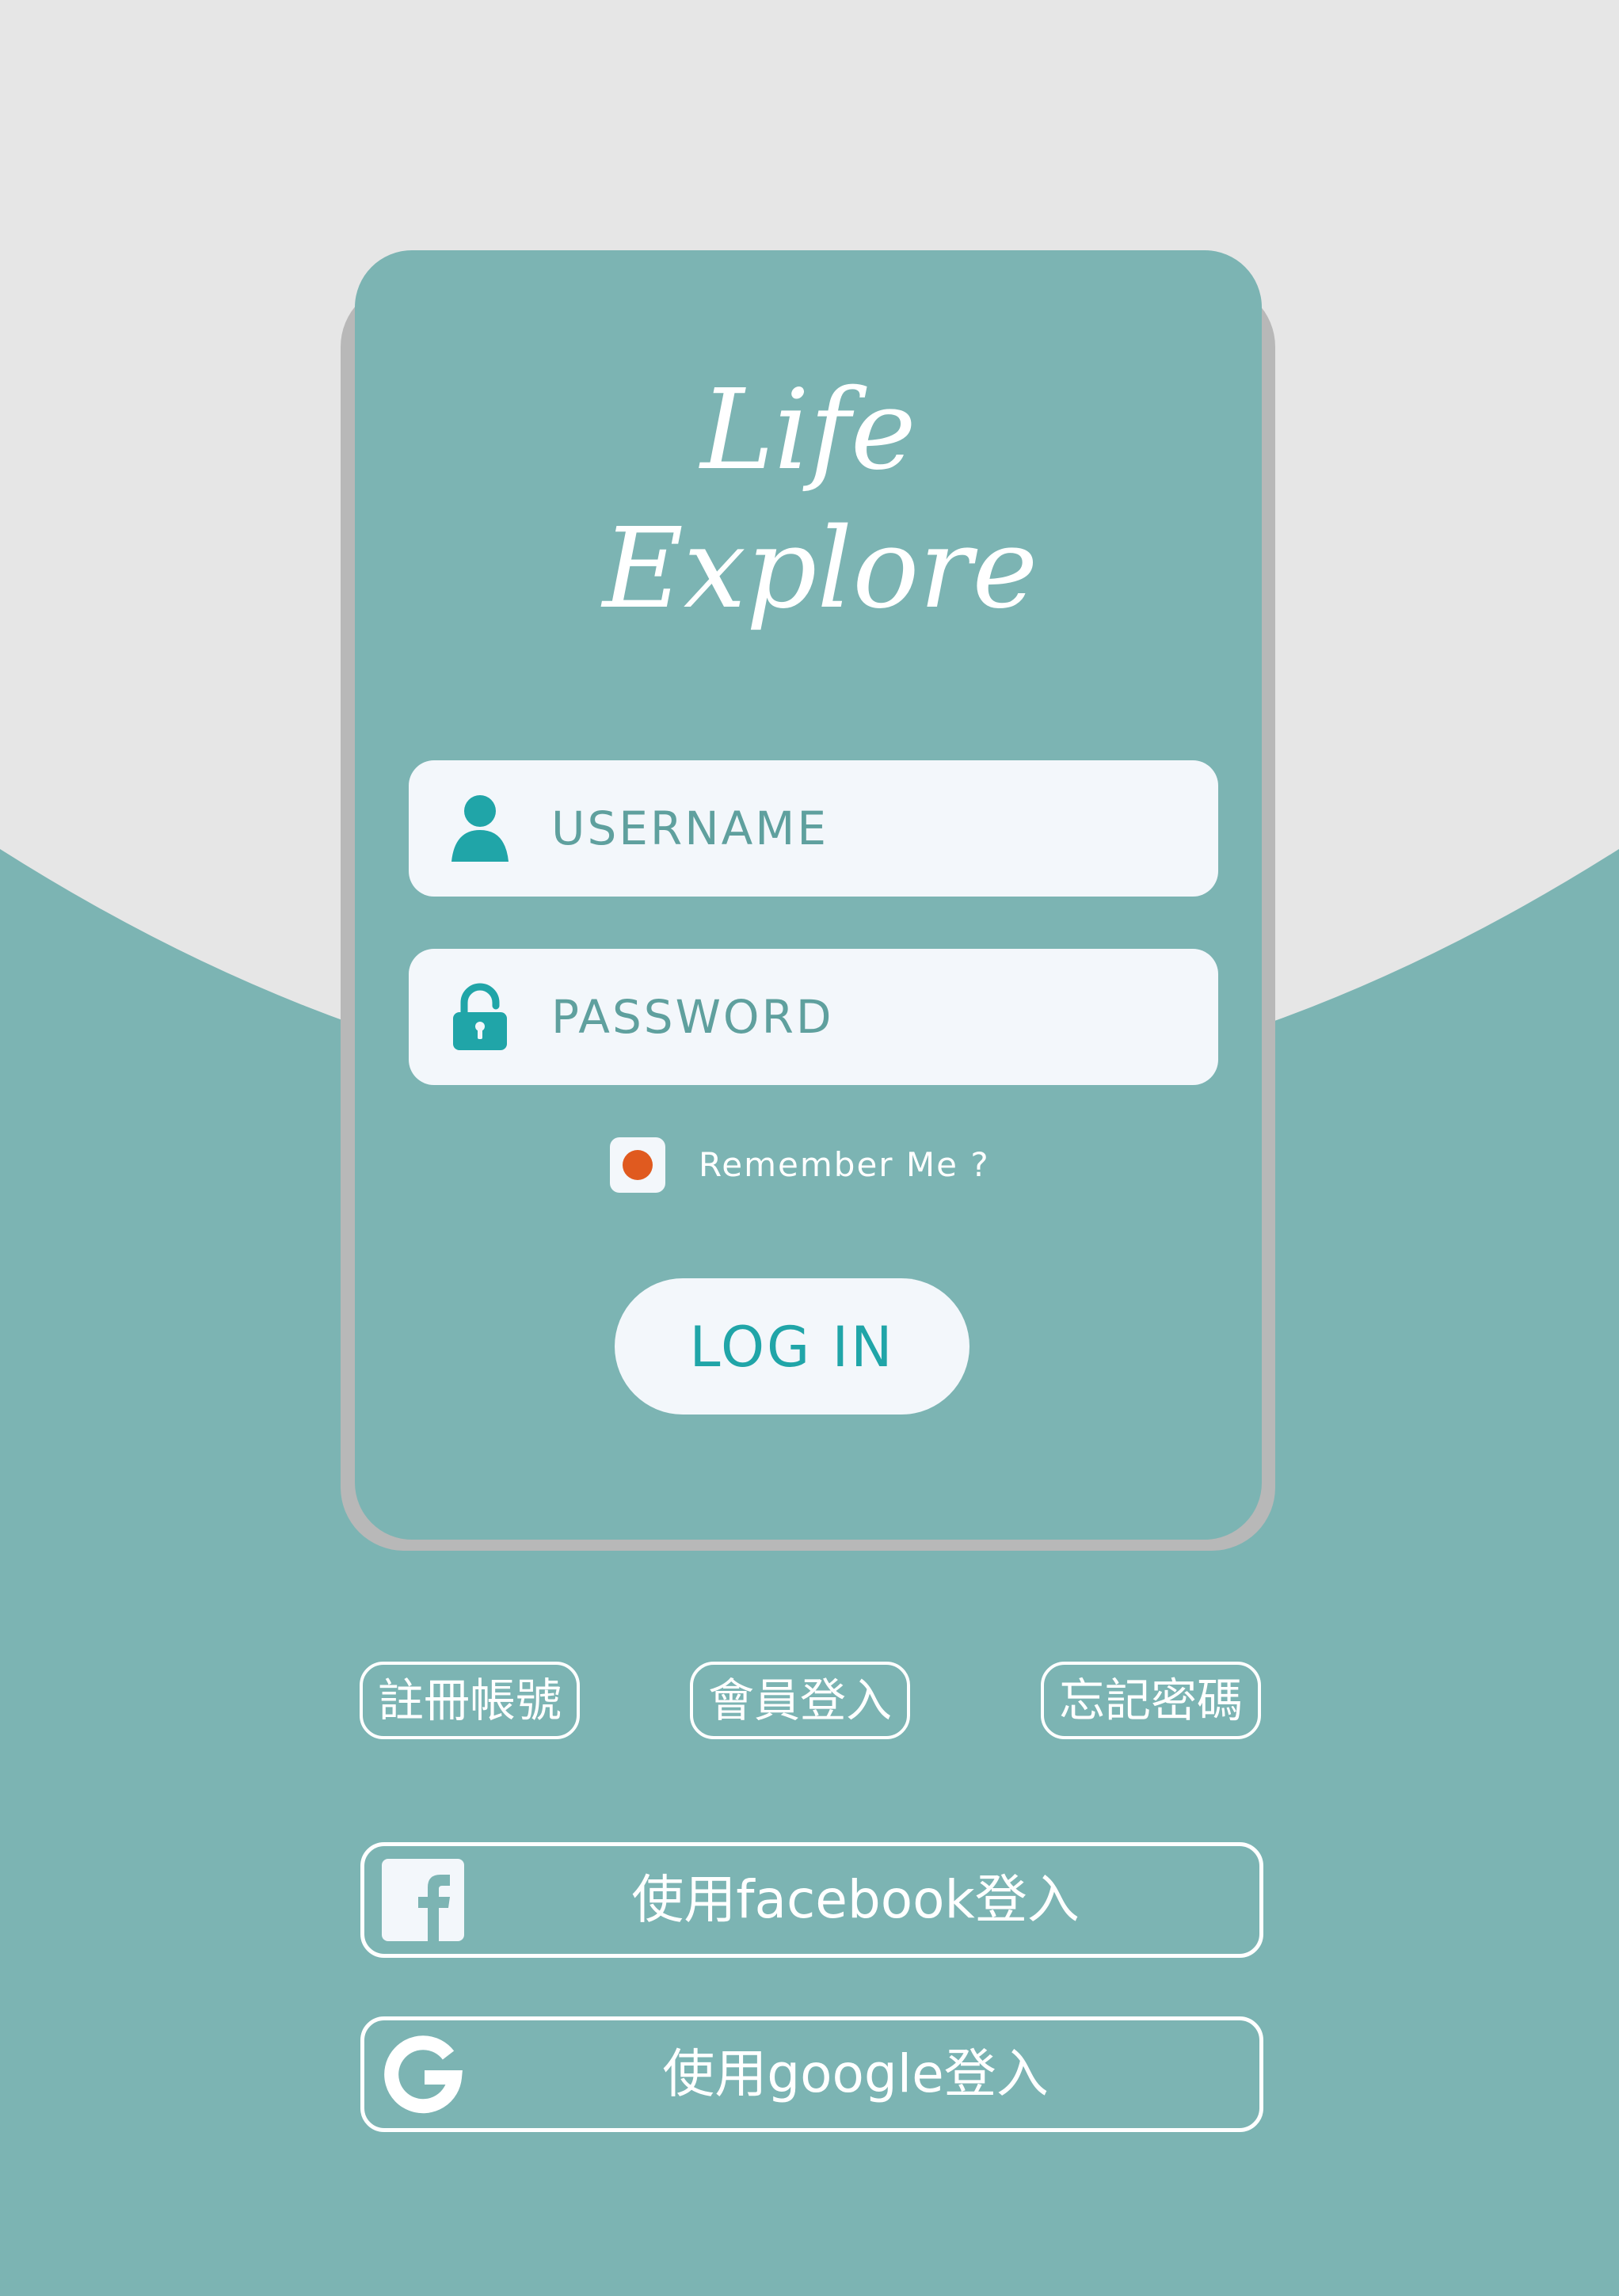  What do you see at coordinates (690, 828) in the screenshot?
I see `username-placeholder: USERNAME` at bounding box center [690, 828].